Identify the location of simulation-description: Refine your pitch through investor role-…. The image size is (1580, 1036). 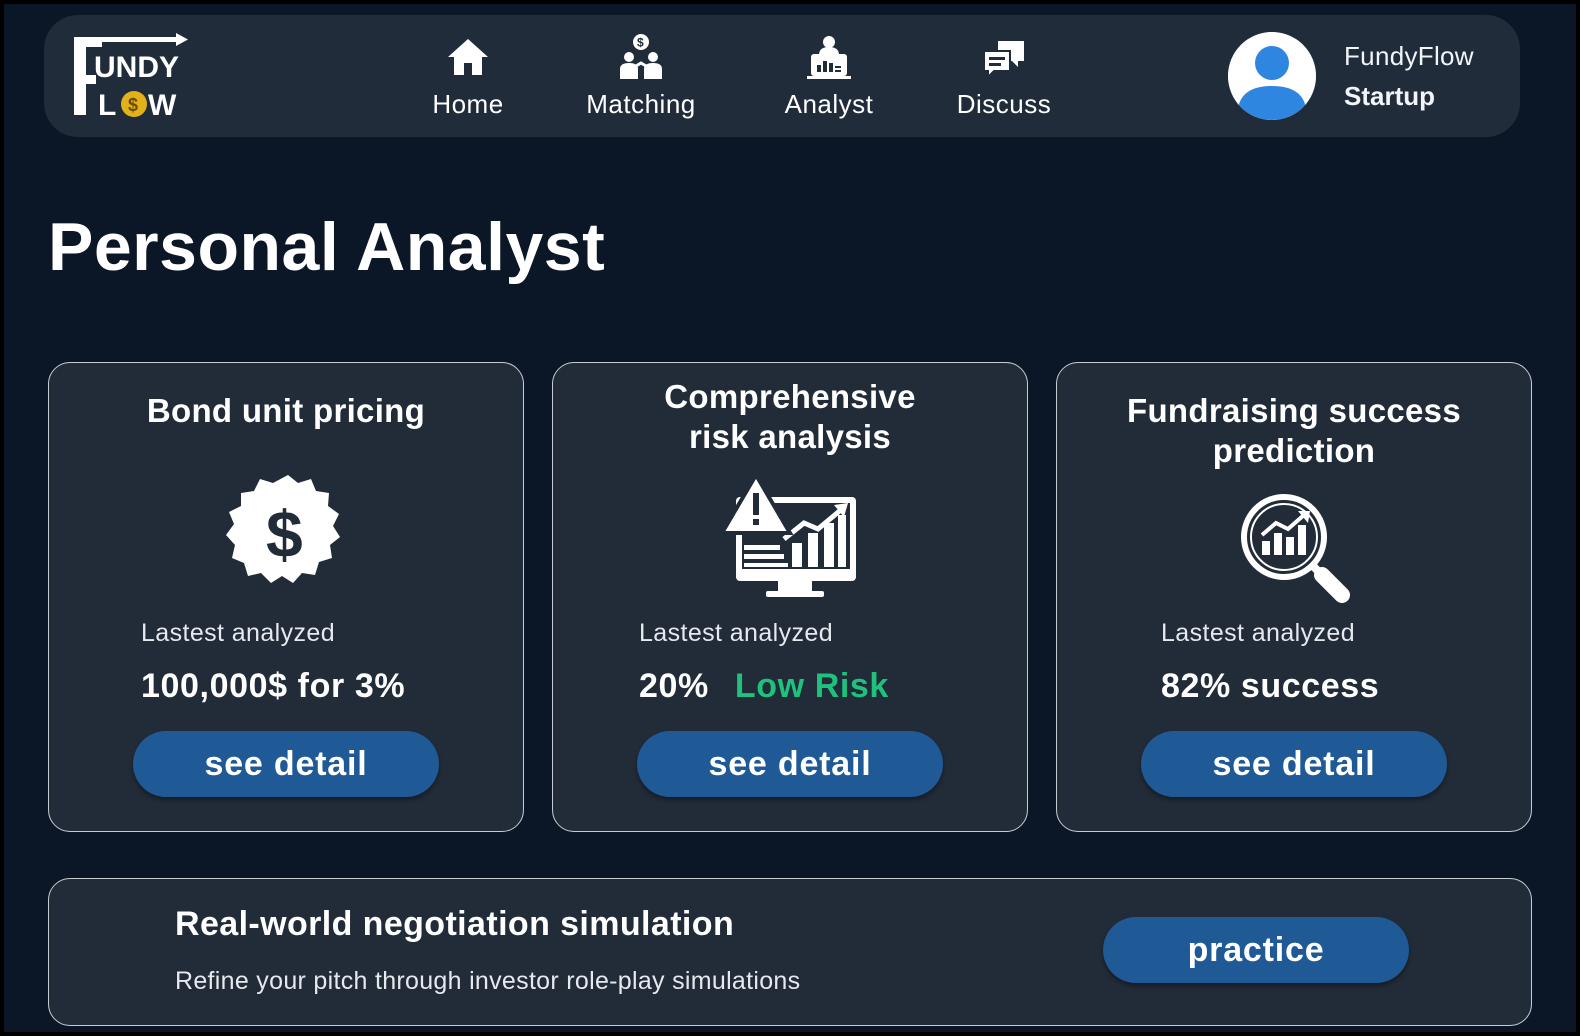
(488, 981).